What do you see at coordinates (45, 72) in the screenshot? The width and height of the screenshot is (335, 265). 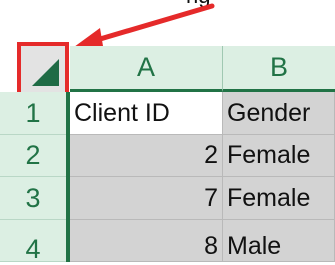 I see `select-all-triangle-icon` at bounding box center [45, 72].